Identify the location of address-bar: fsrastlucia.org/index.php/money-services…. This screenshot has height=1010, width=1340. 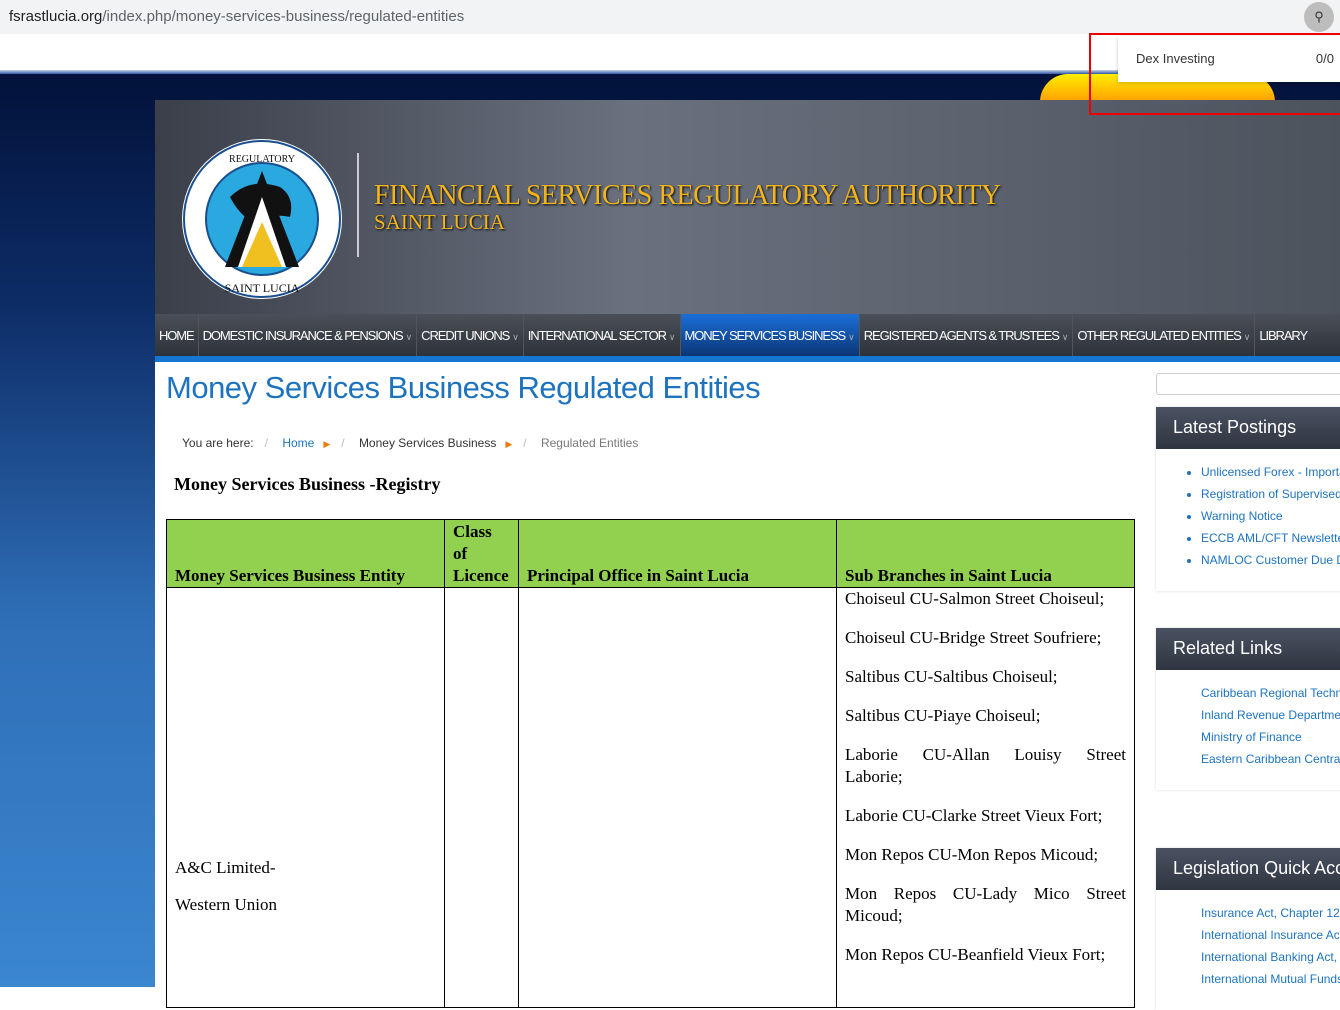
(670, 17).